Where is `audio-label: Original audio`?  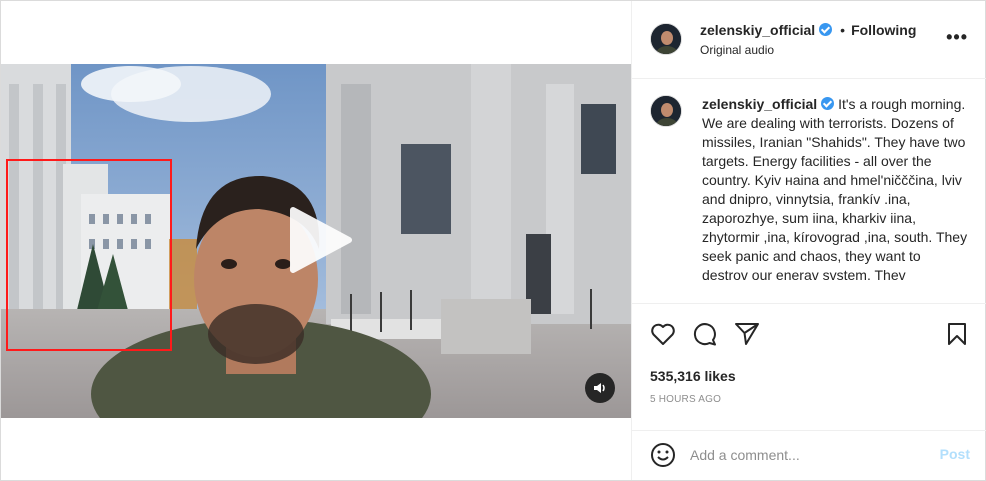 audio-label: Original audio is located at coordinates (808, 50).